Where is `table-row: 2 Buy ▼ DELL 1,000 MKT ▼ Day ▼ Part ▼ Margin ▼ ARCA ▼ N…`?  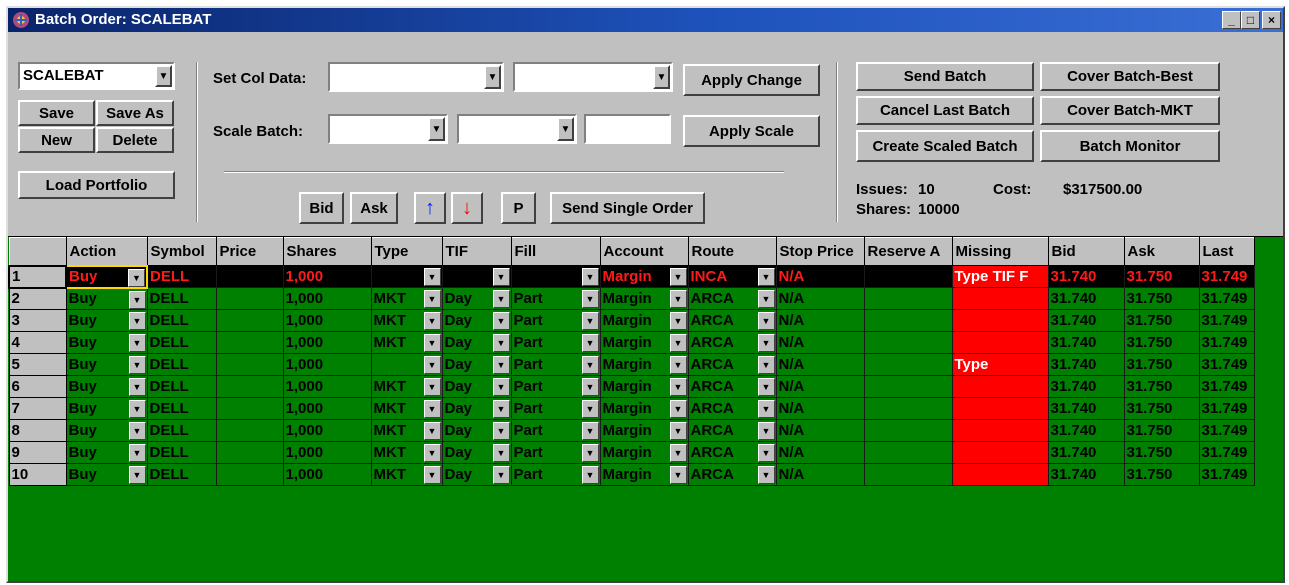 table-row: 2 Buy ▼ DELL 1,000 MKT ▼ Day ▼ Part ▼ Margin ▼ ARCA ▼ N… is located at coordinates (631, 298).